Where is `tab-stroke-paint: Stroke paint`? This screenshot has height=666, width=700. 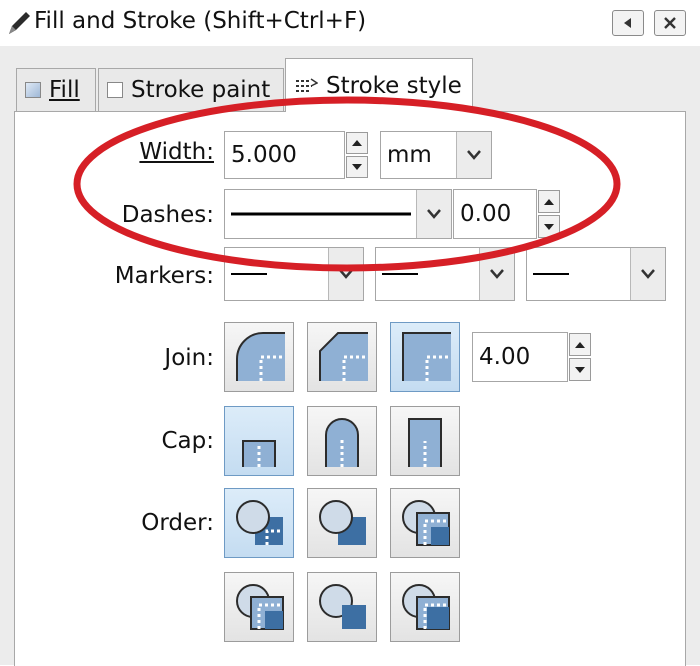 tab-stroke-paint: Stroke paint is located at coordinates (191, 89).